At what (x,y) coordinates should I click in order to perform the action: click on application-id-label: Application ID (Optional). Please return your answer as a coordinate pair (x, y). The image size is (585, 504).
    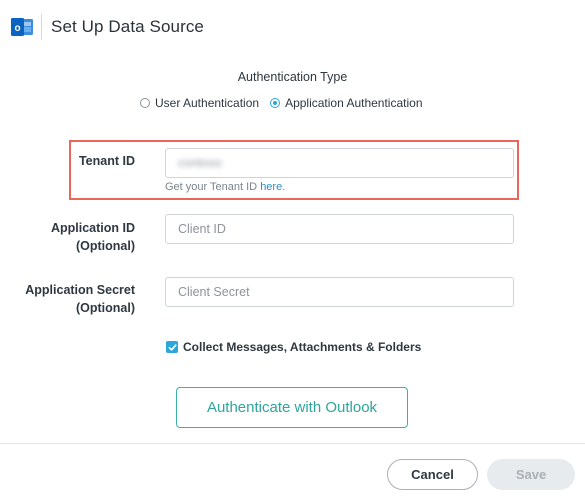
    Looking at the image, I should click on (77, 237).